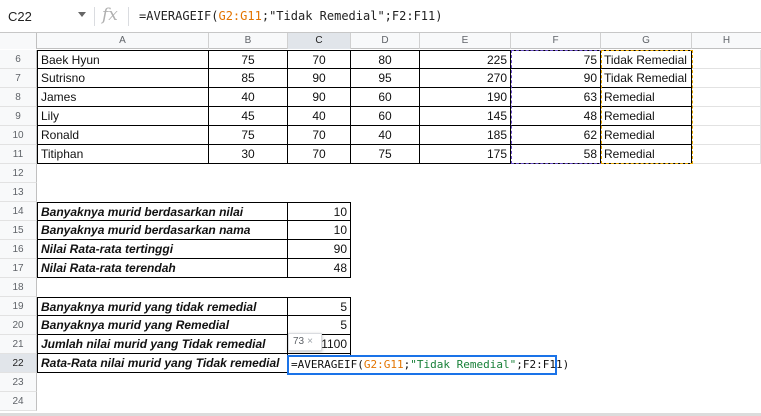 This screenshot has height=416, width=761. I want to click on cell-b: 30, so click(248, 154).